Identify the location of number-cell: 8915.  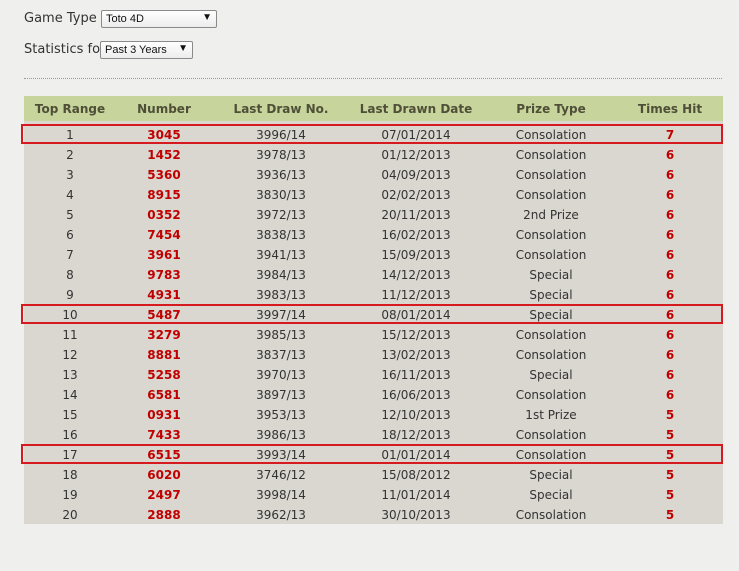
(164, 195).